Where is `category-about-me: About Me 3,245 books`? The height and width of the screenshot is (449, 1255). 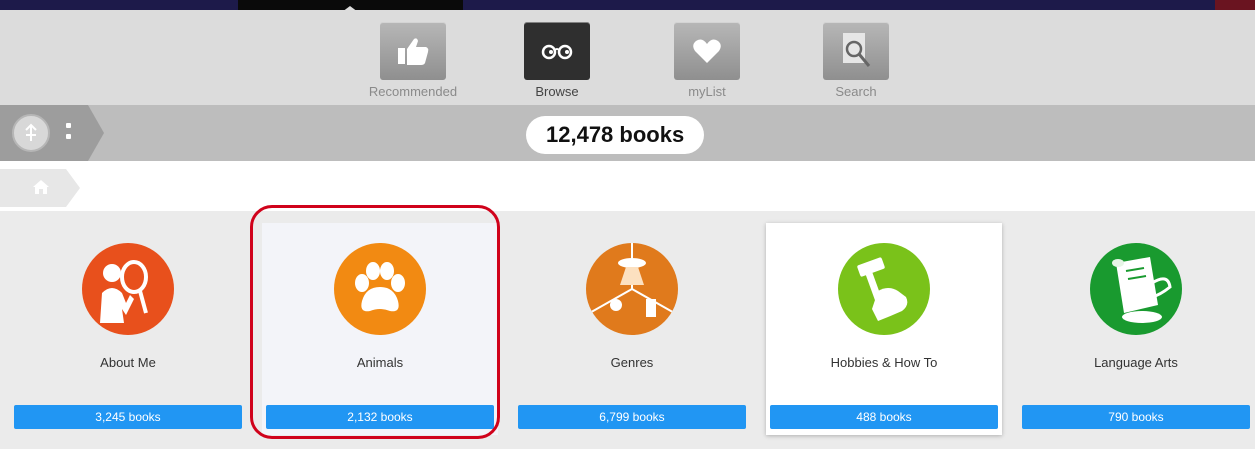
category-about-me: About Me 3,245 books is located at coordinates (128, 329).